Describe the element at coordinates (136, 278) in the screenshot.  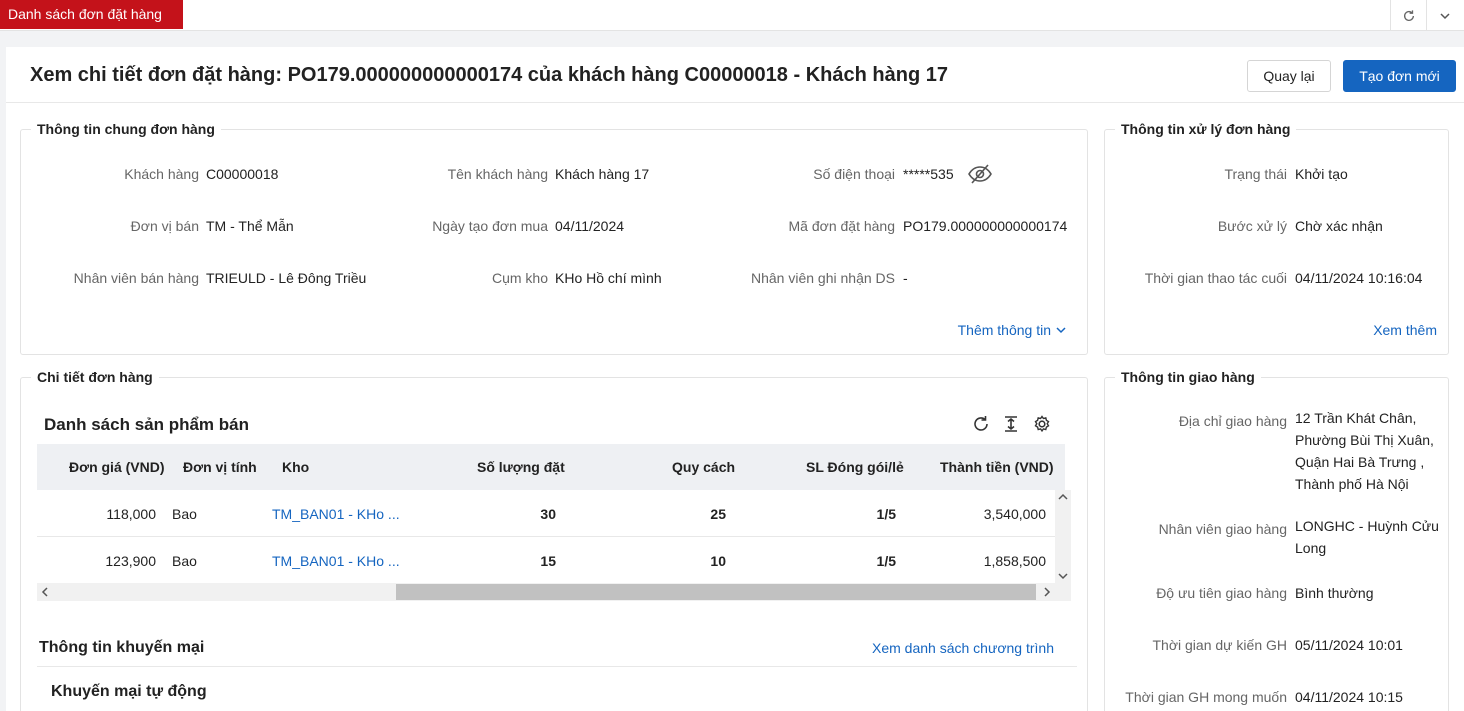
I see `field-label: Nhân viên bán hàng` at that location.